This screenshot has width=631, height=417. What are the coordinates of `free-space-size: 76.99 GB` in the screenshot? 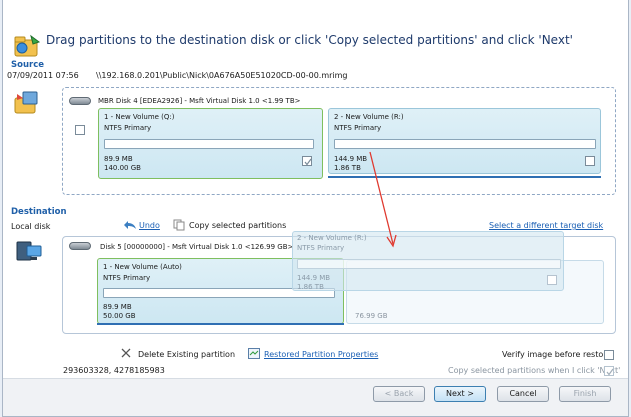 It's located at (371, 316).